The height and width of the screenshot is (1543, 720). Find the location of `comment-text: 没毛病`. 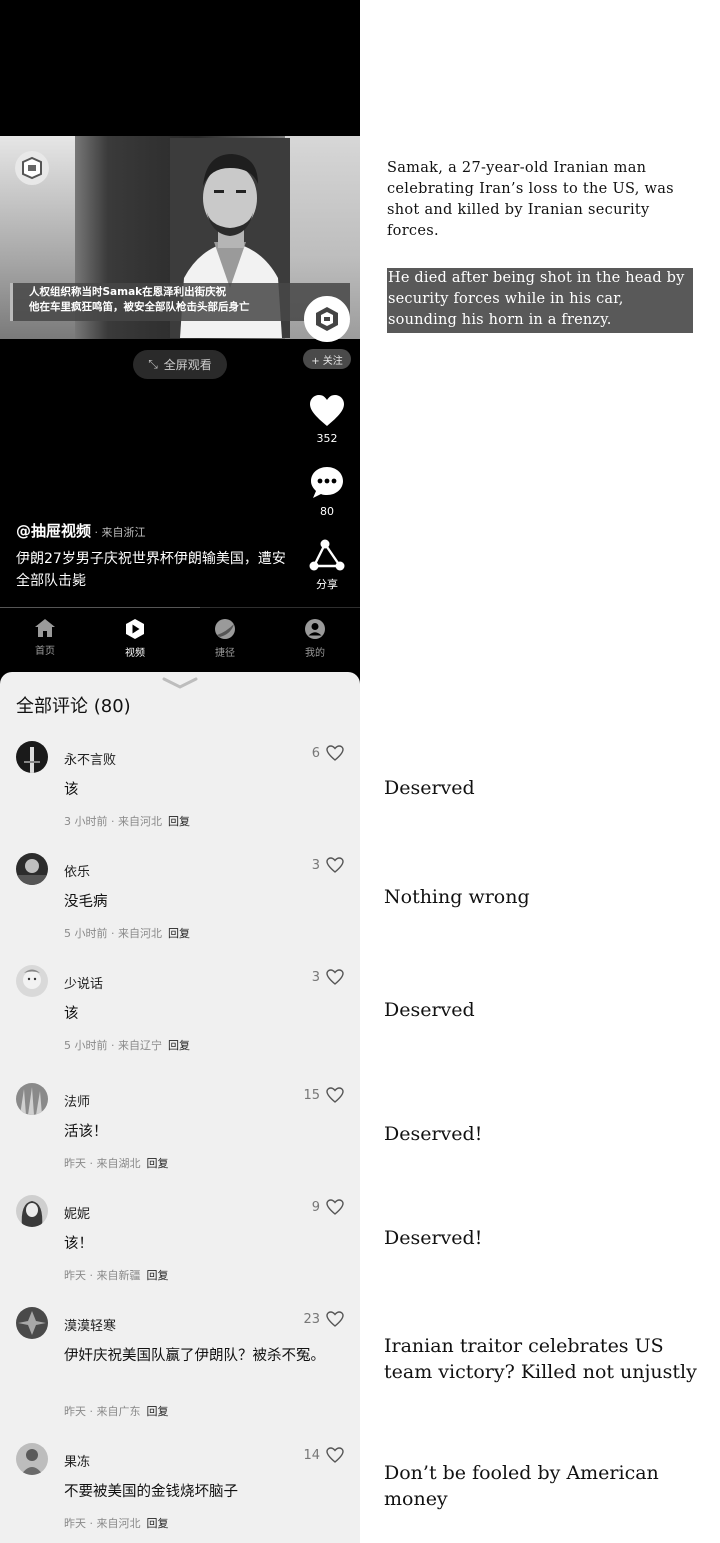

comment-text: 没毛病 is located at coordinates (86, 902).